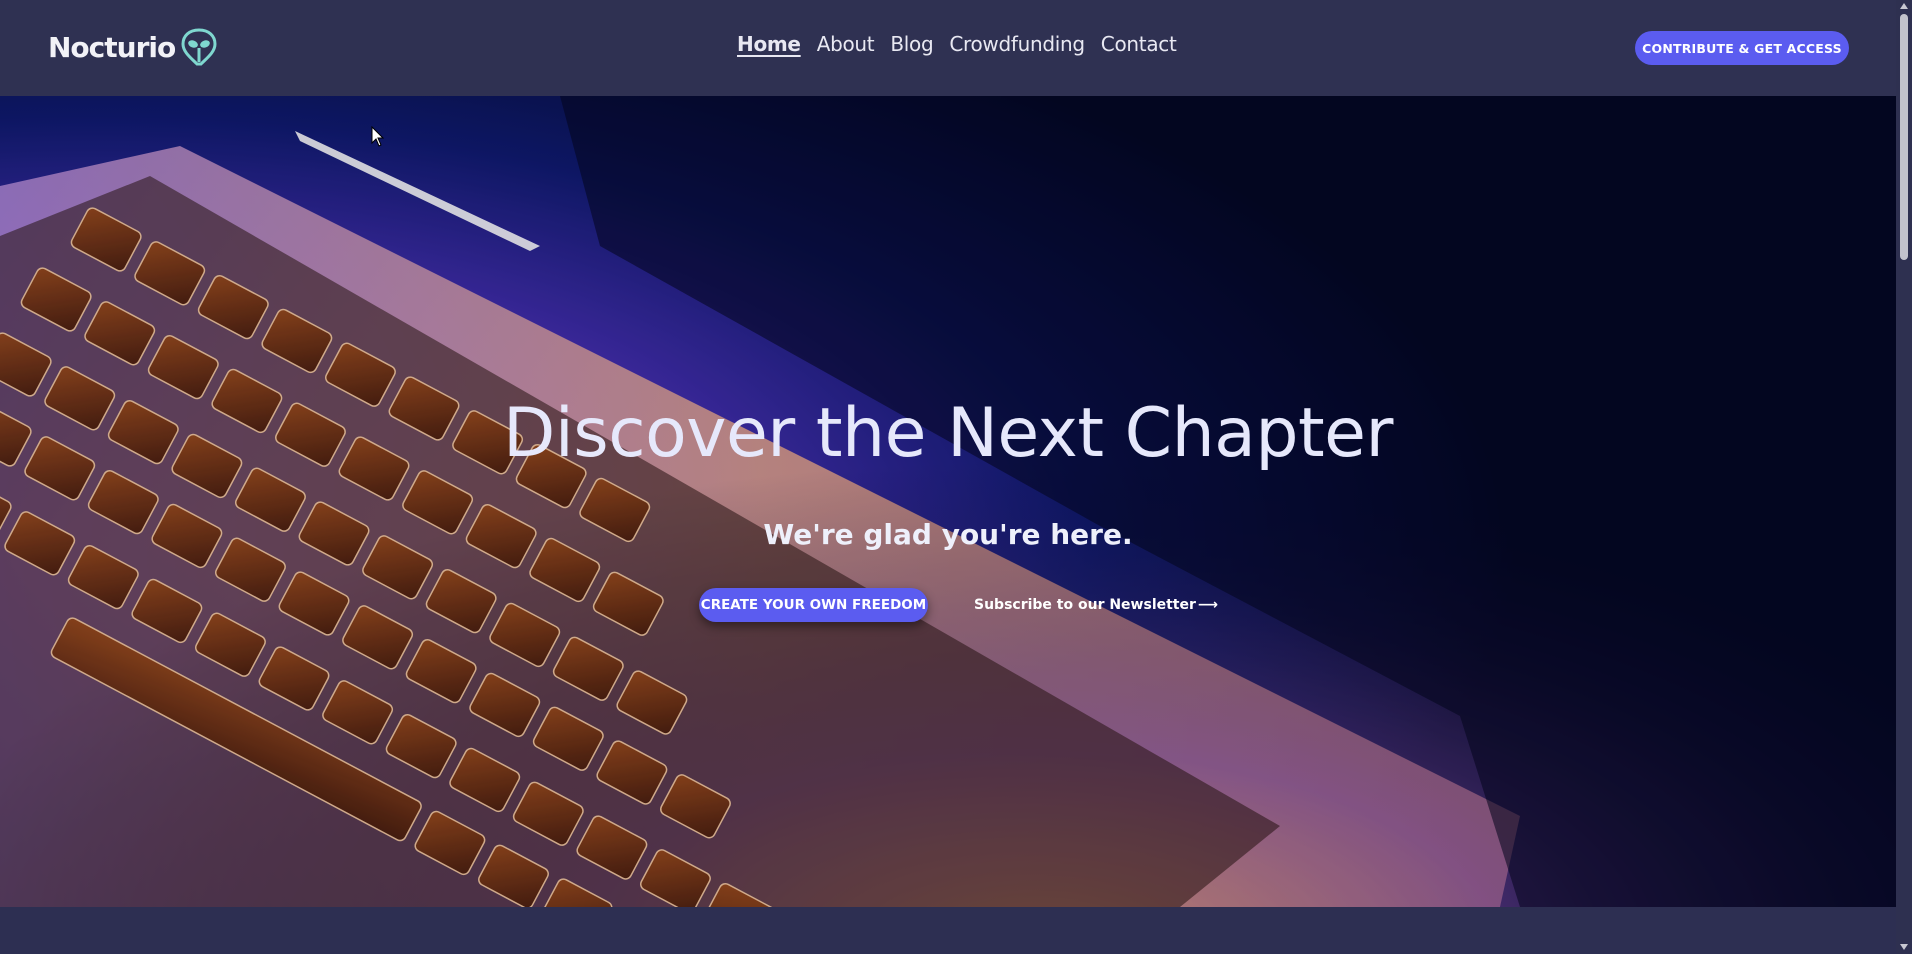 The height and width of the screenshot is (954, 1912). What do you see at coordinates (1904, 477) in the screenshot?
I see `vertical-scrollbar` at bounding box center [1904, 477].